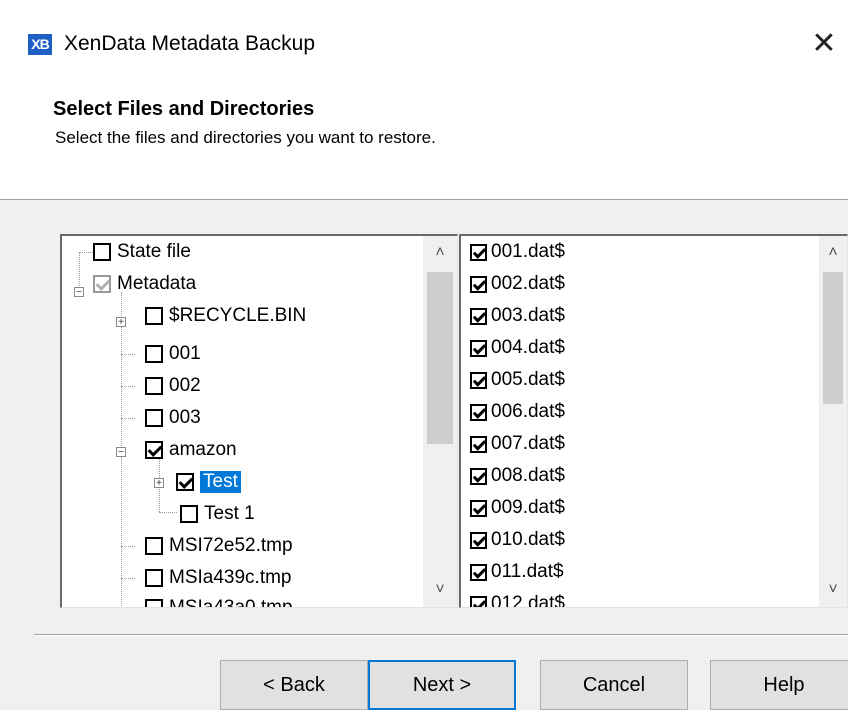 Image resolution: width=848 pixels, height=710 pixels. I want to click on file-label: 006.dat$, so click(528, 411).